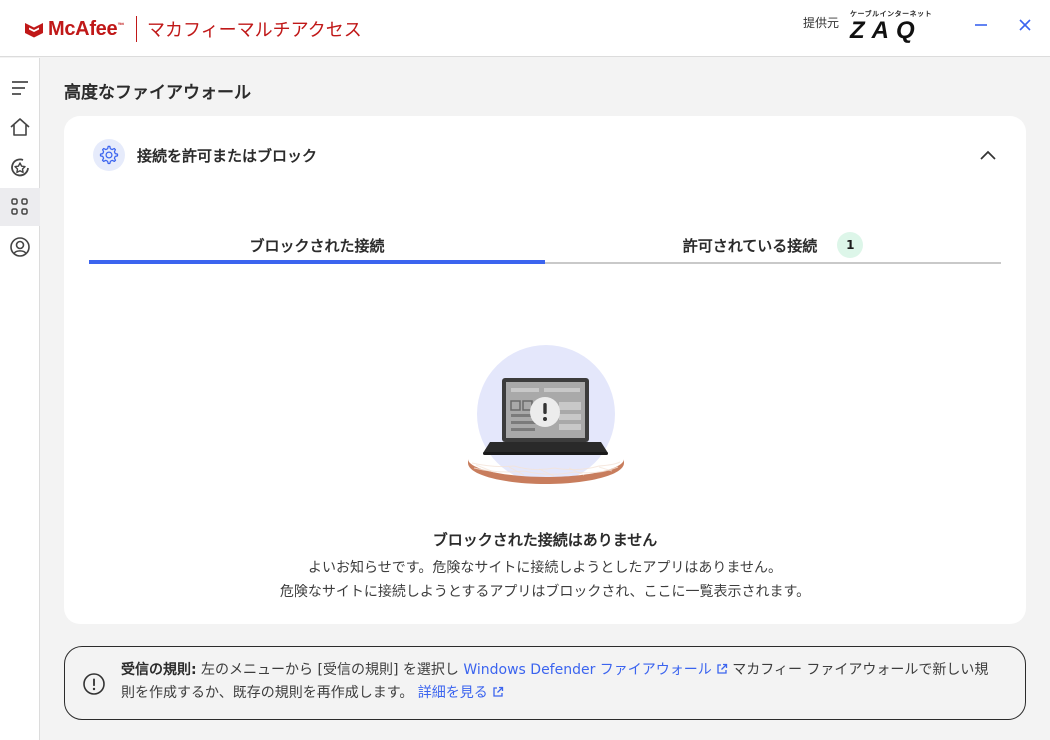 The height and width of the screenshot is (740, 1050). I want to click on close-button, so click(1025, 25).